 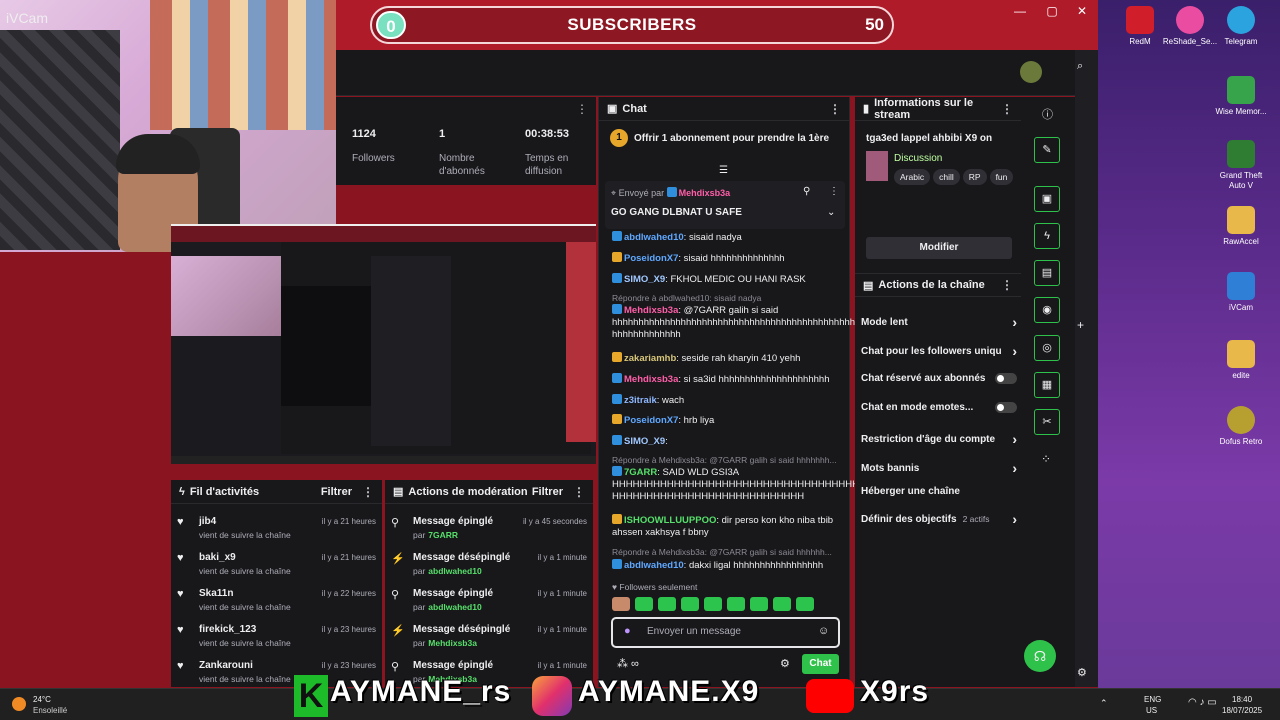 What do you see at coordinates (724, 258) in the screenshot?
I see `chat-message: PoseidonX7: sisaid hhhhhhhhhhhhhh` at bounding box center [724, 258].